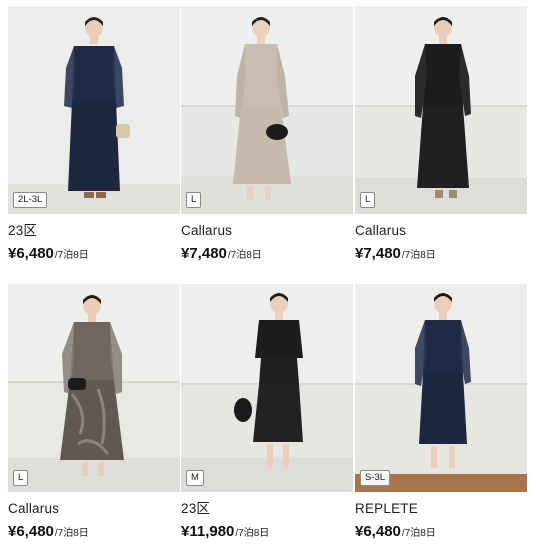 The width and height of the screenshot is (536, 546). What do you see at coordinates (375, 478) in the screenshot?
I see `size-badge: S-3L` at bounding box center [375, 478].